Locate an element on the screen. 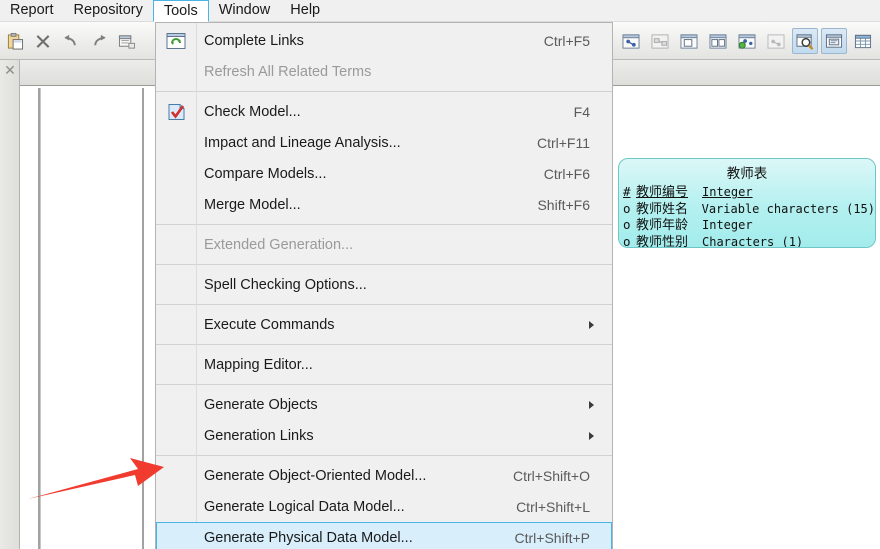 This screenshot has height=549, width=880. menu-item-shortcut: Ctrl+Shift+O is located at coordinates (551, 475).